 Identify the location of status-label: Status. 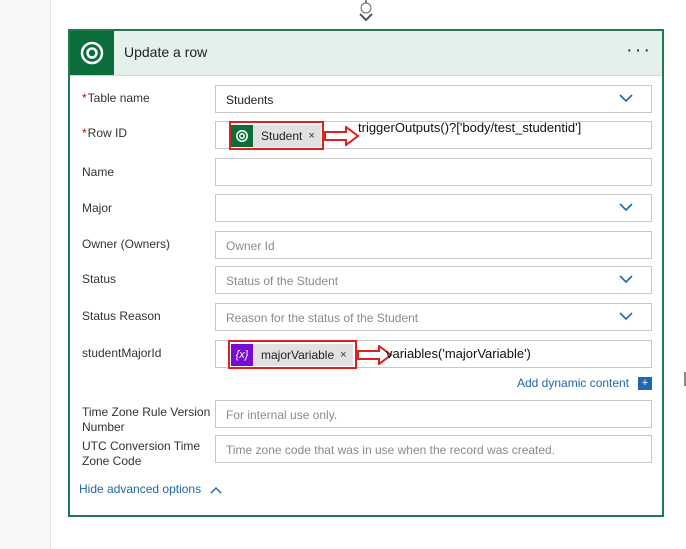
(99, 279).